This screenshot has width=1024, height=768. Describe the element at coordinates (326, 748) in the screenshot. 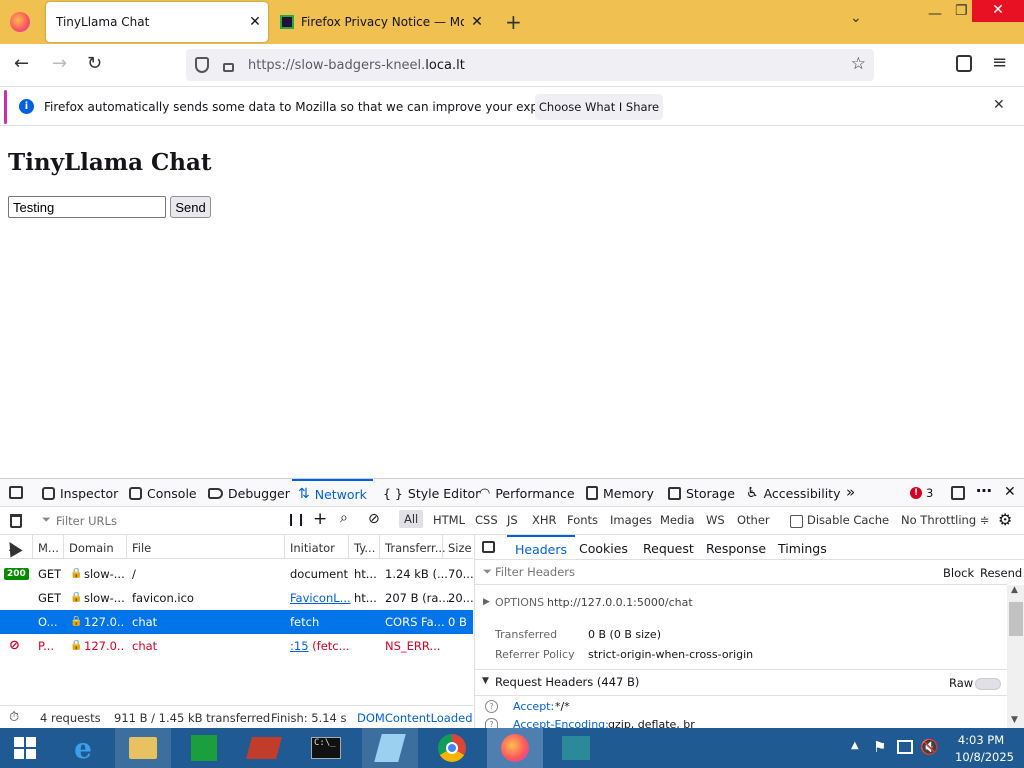

I see `command-prompt-icon: C:\_` at that location.